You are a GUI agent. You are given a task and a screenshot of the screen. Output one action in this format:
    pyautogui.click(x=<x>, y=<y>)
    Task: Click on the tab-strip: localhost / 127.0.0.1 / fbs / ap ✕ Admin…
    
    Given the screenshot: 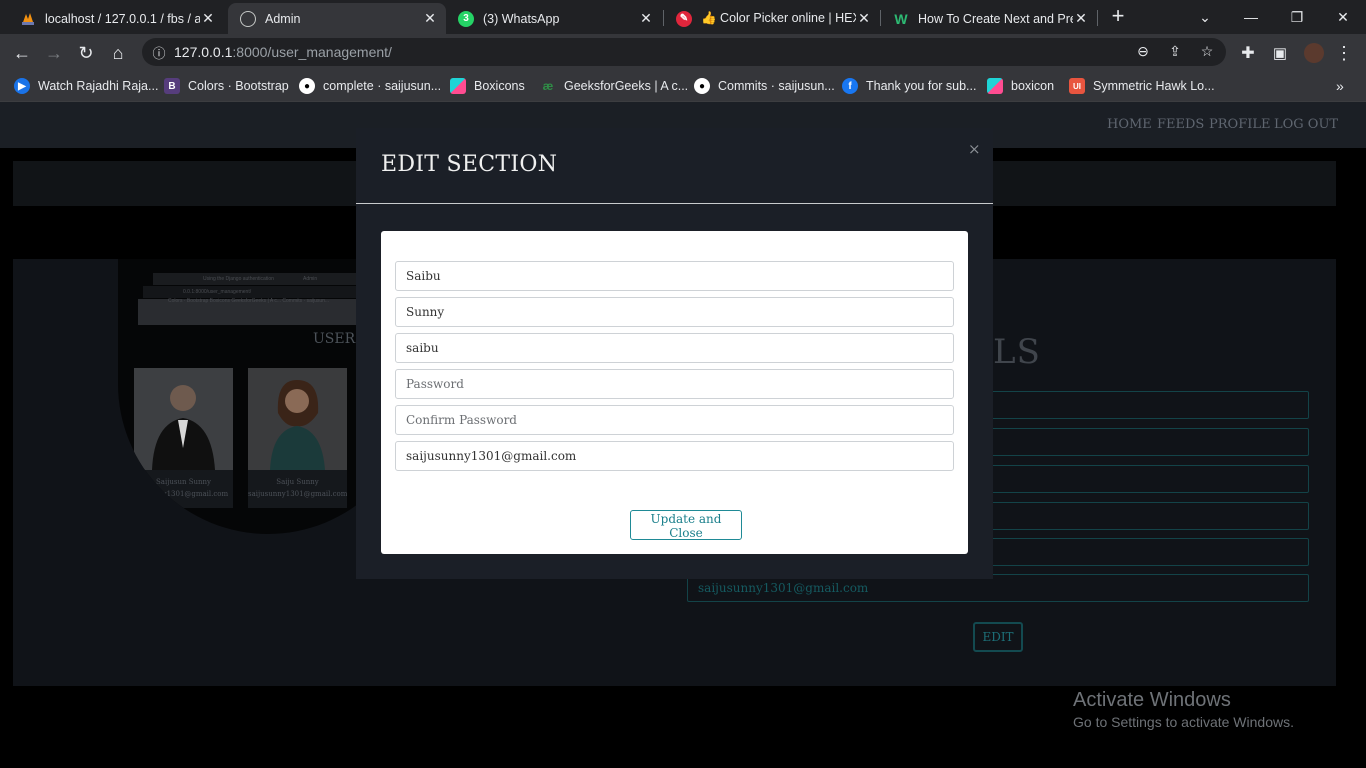 What is the action you would take?
    pyautogui.click(x=683, y=17)
    